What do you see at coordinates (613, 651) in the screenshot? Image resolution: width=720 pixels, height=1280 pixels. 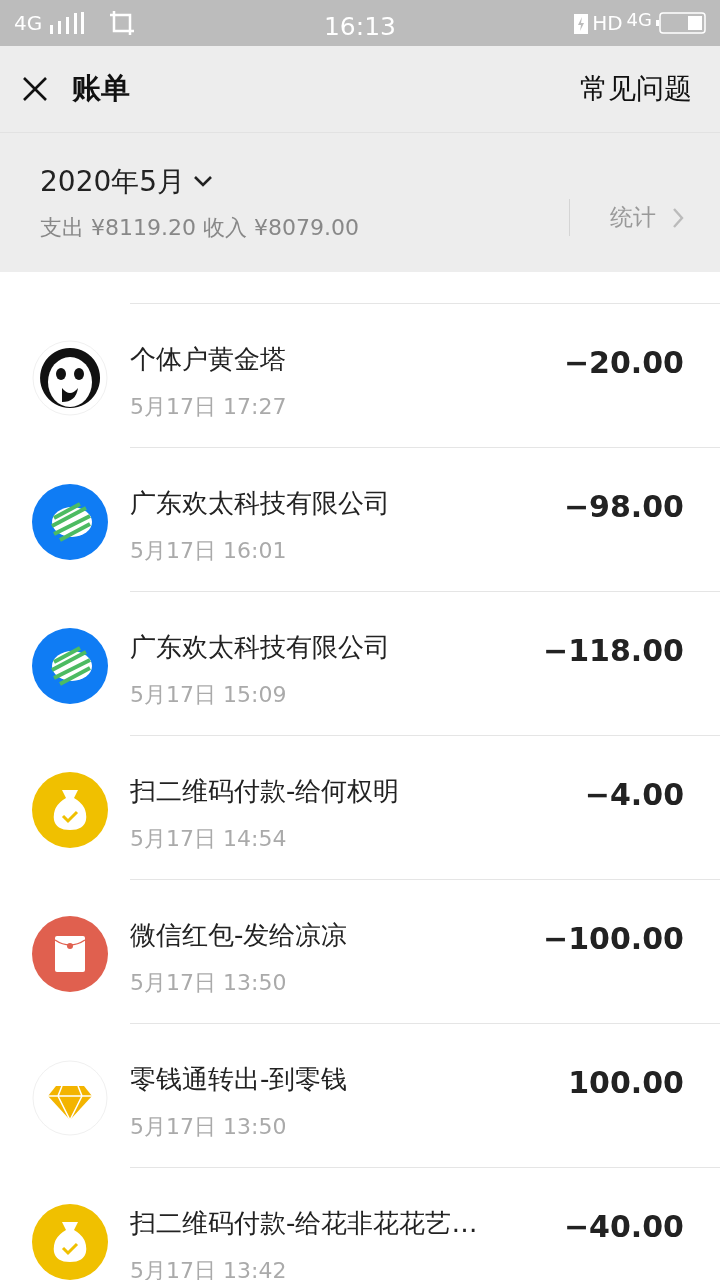 I see `transaction-amount: −118.00` at bounding box center [613, 651].